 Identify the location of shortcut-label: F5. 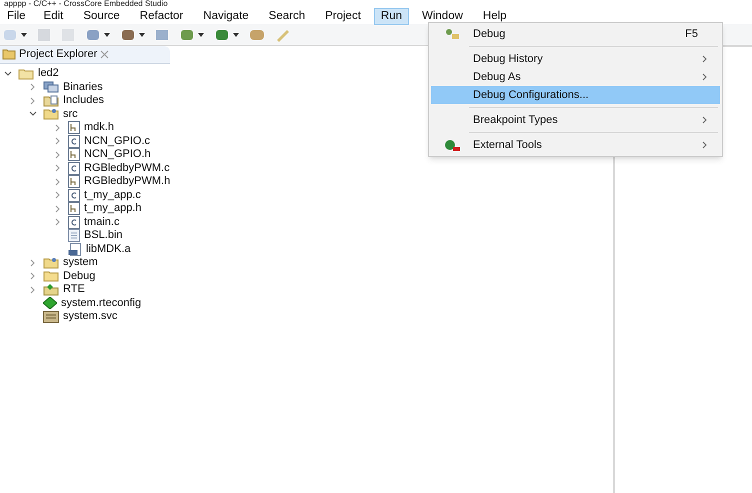
(691, 34).